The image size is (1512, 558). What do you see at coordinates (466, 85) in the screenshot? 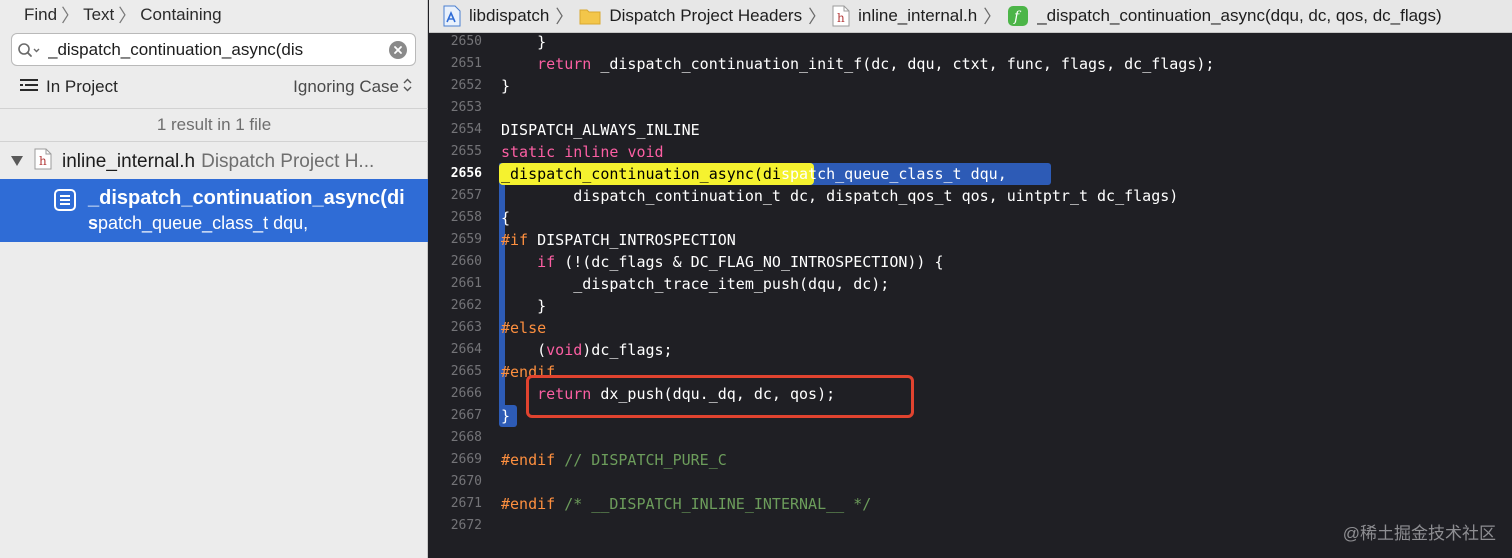
I see `line-number: 2652` at bounding box center [466, 85].